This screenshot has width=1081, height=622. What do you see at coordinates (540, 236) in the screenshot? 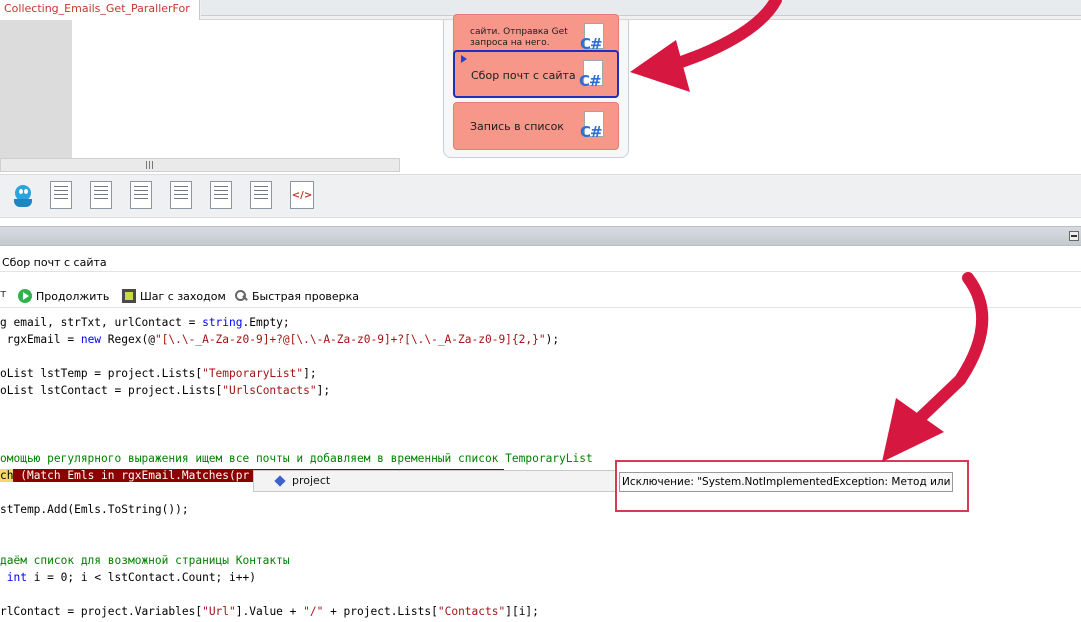
I see `code-panel-header` at bounding box center [540, 236].